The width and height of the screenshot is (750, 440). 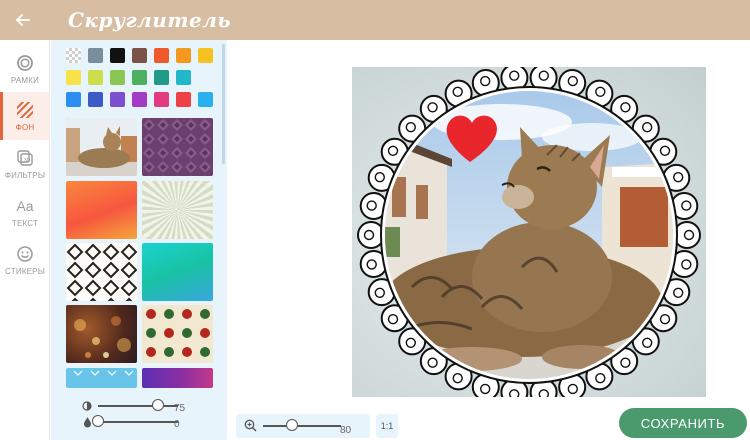 I want to click on zoom-value: 80, so click(x=346, y=430).